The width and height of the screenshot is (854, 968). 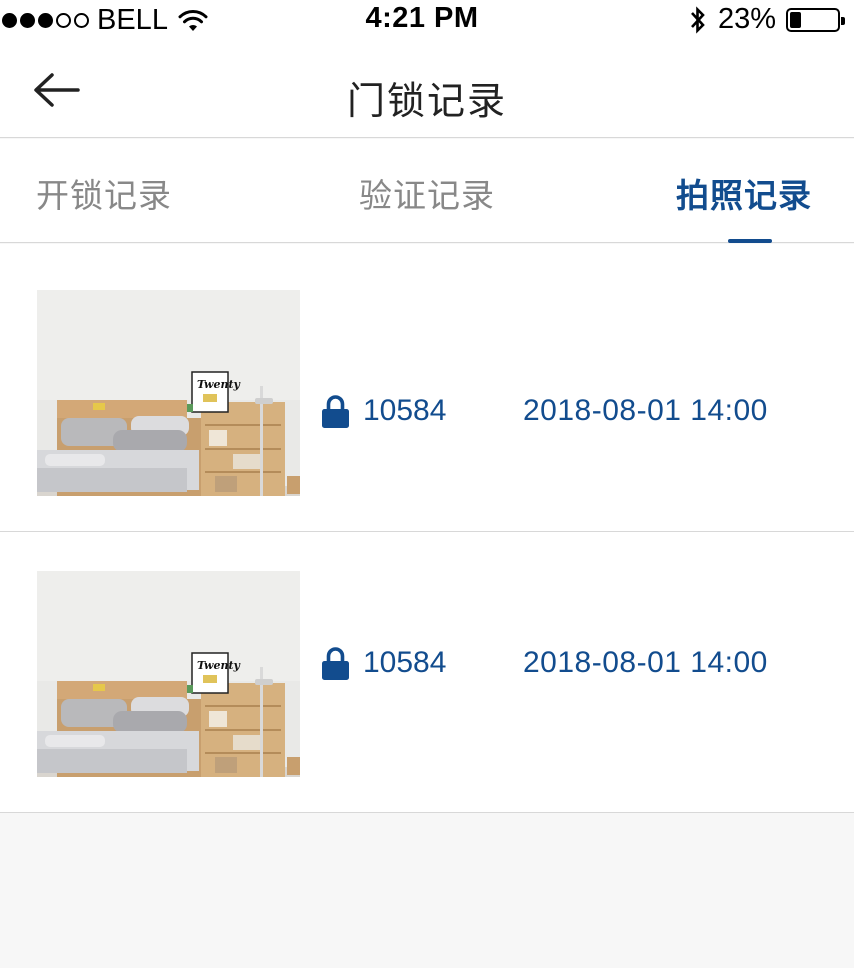 I want to click on active-tab-indicator, so click(x=750, y=241).